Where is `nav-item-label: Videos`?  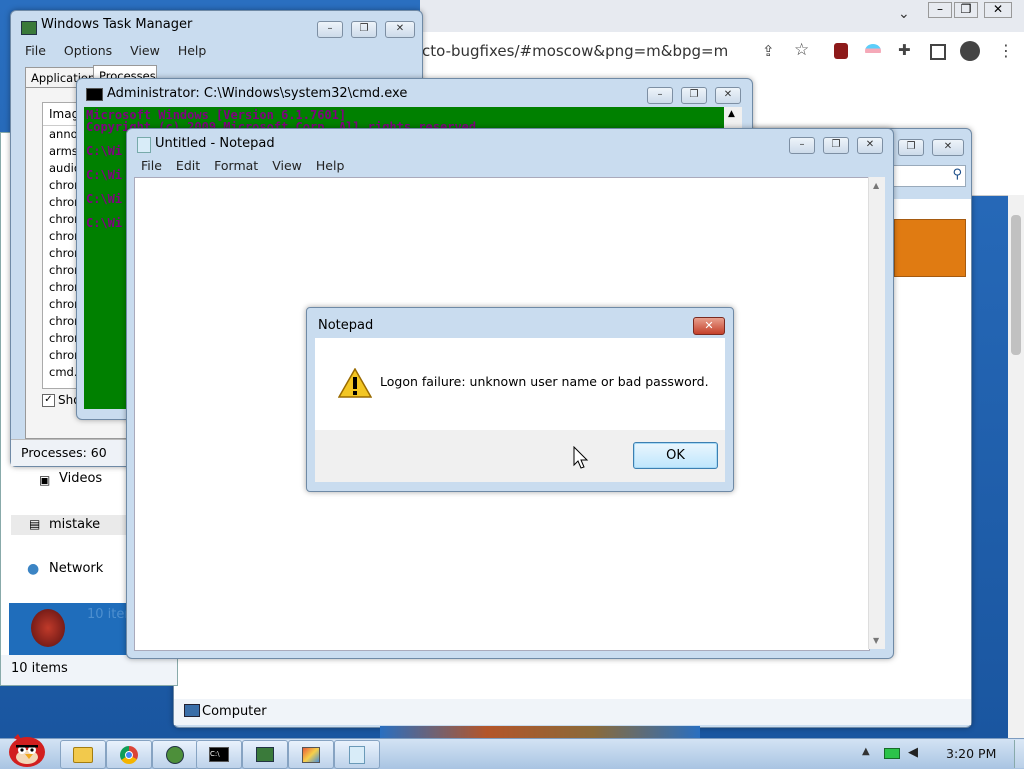 nav-item-label: Videos is located at coordinates (81, 478).